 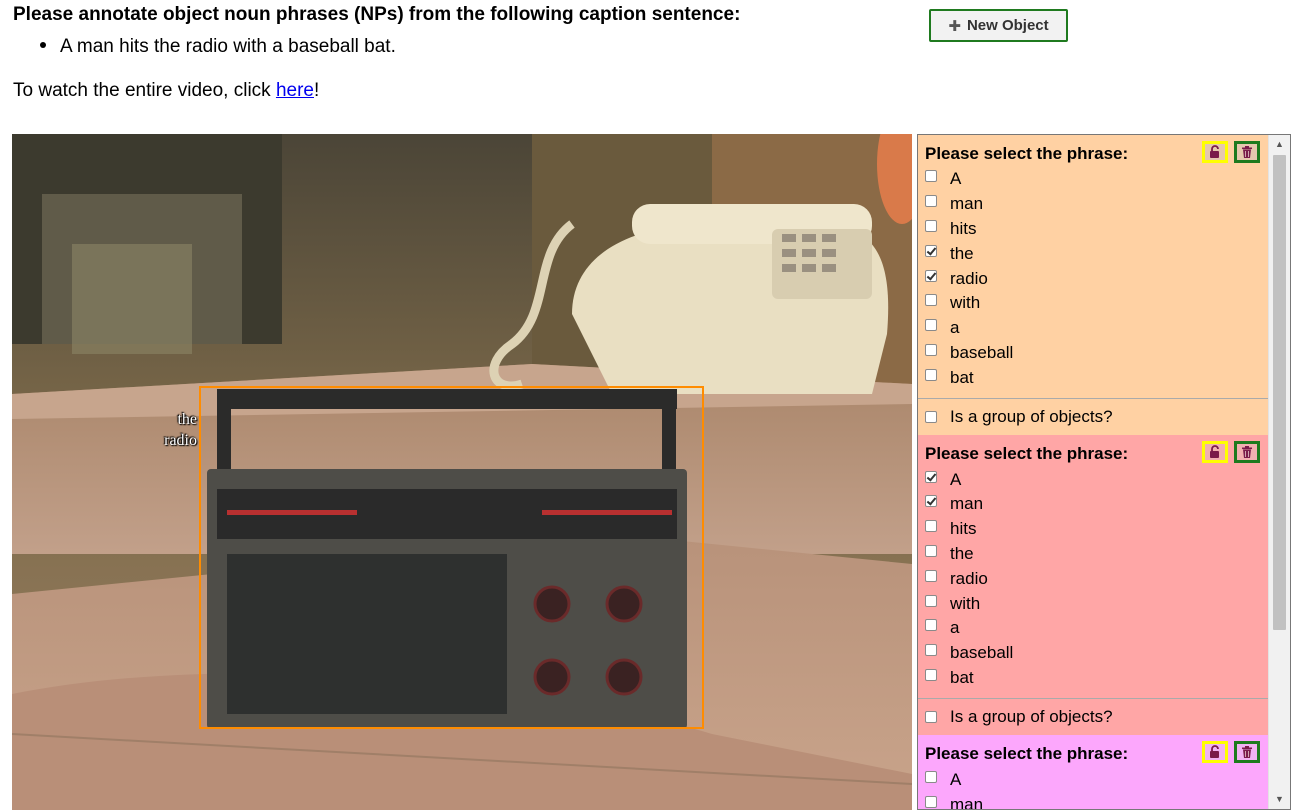 What do you see at coordinates (180, 440) in the screenshot?
I see `bbox-label-line2: radio` at bounding box center [180, 440].